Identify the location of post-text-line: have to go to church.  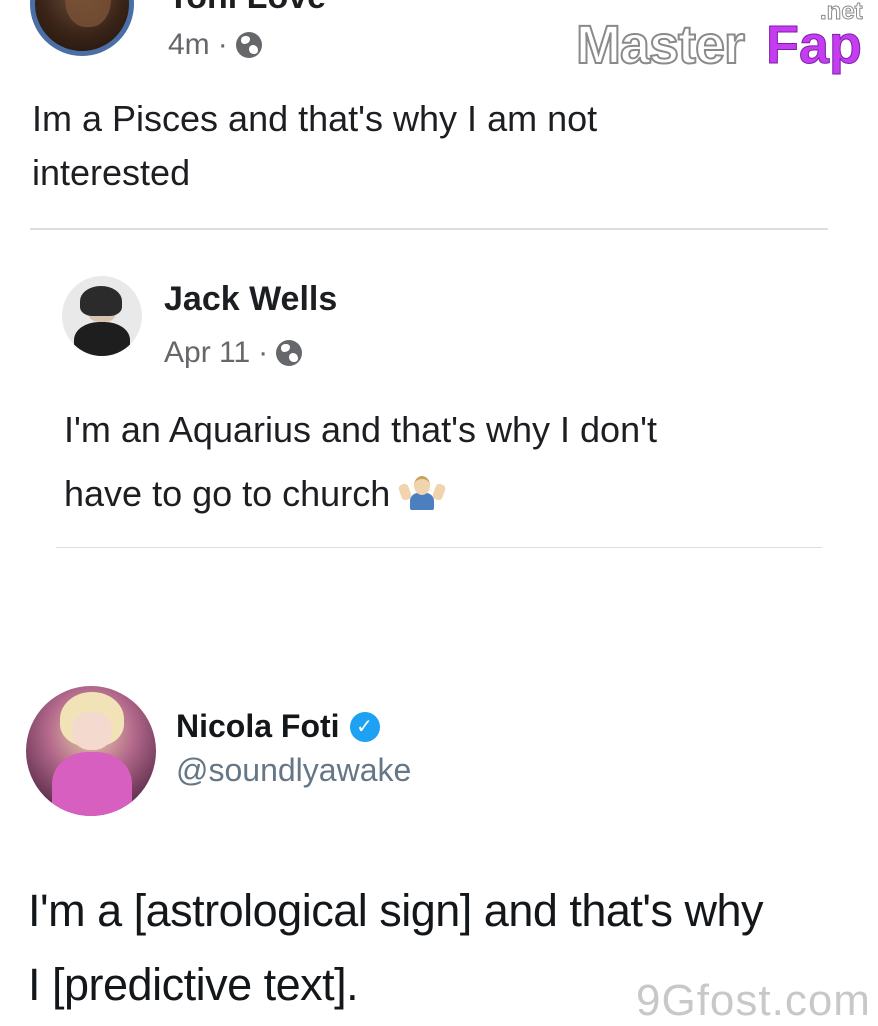
(360, 494).